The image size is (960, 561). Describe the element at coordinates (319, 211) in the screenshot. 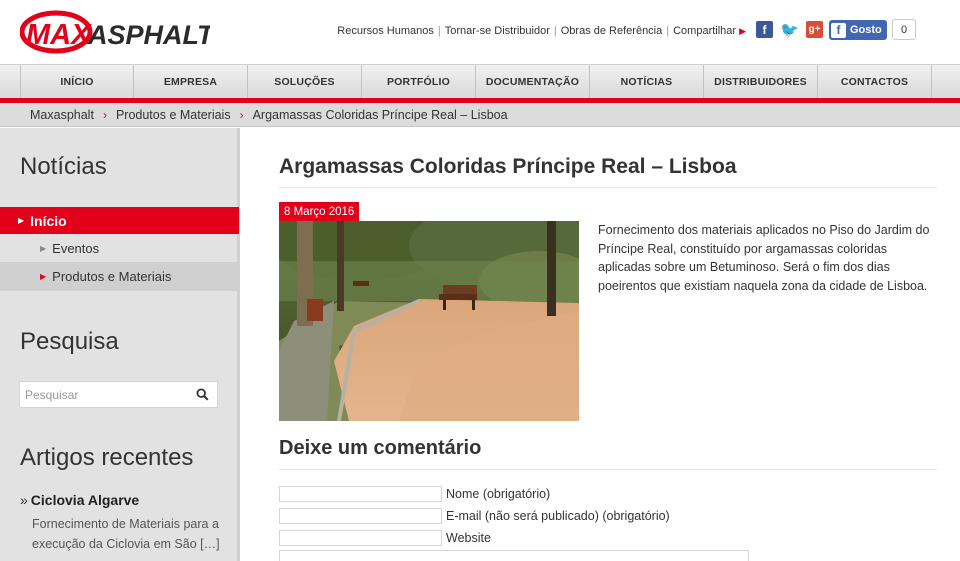

I see `post-date-badge: 8 Março 2016` at that location.